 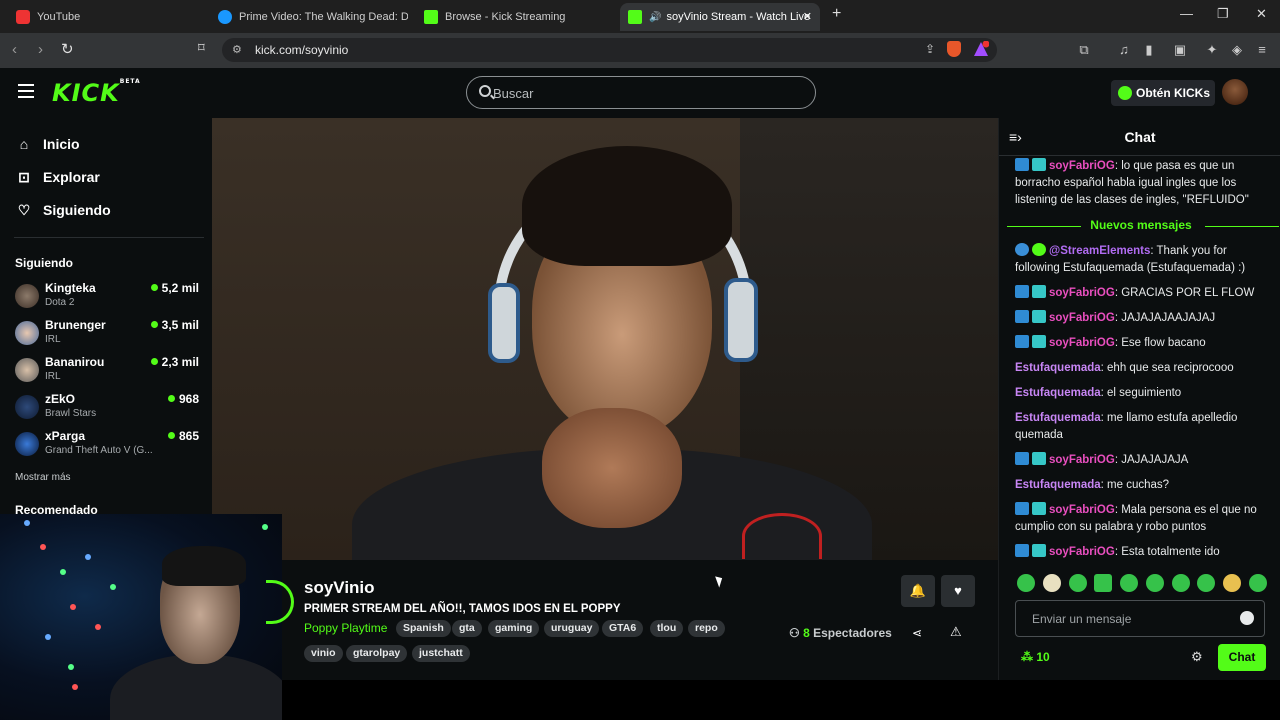 What do you see at coordinates (96, 92) in the screenshot?
I see `kick-logo: KICKBETA` at bounding box center [96, 92].